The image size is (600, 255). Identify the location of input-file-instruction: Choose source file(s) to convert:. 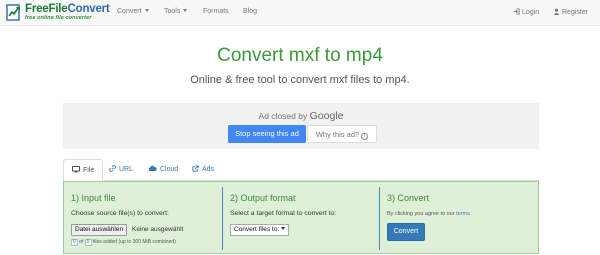
(120, 213).